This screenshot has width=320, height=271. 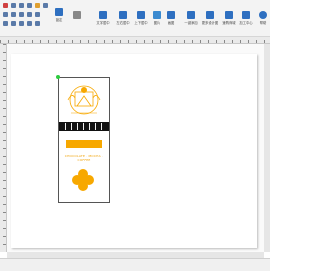 What do you see at coordinates (58, 77) in the screenshot?
I see `selection-handle` at bounding box center [58, 77].